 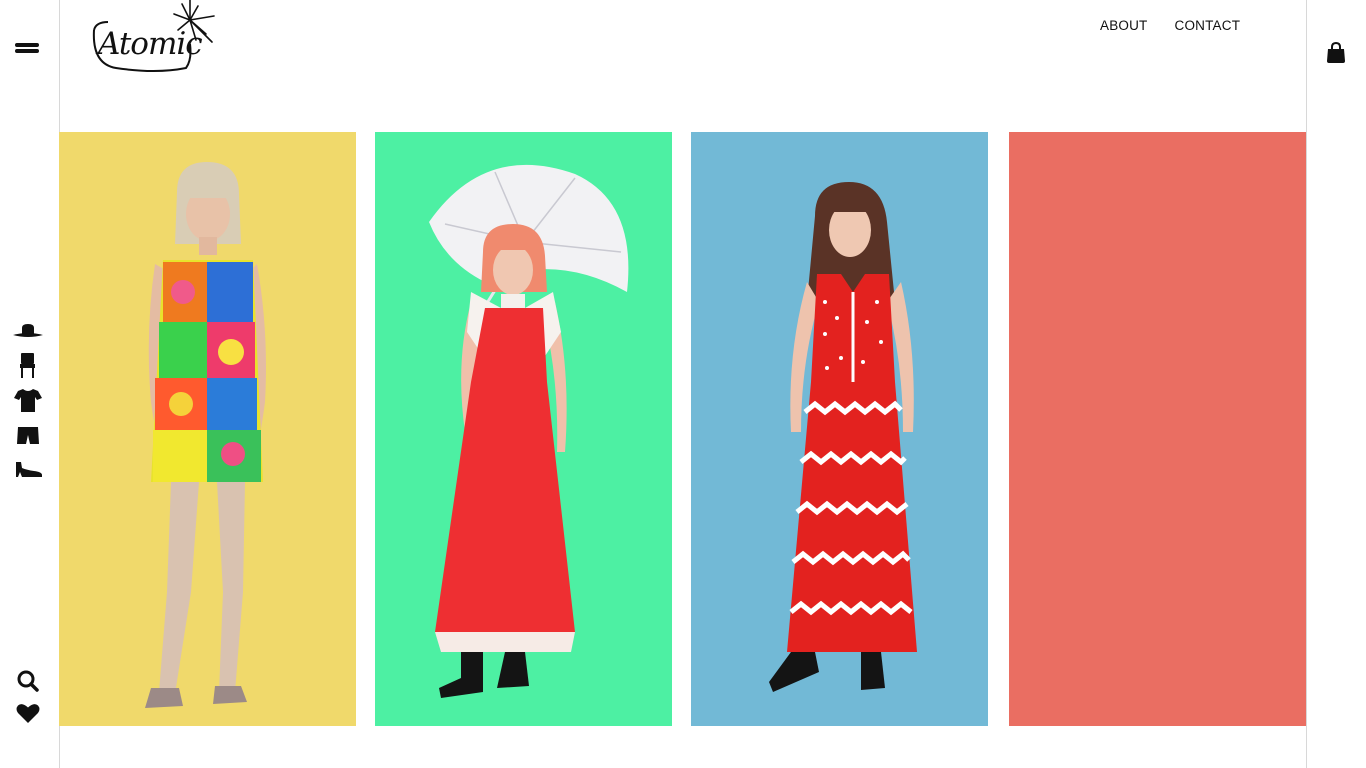 What do you see at coordinates (28, 365) in the screenshot?
I see `chair-icon` at bounding box center [28, 365].